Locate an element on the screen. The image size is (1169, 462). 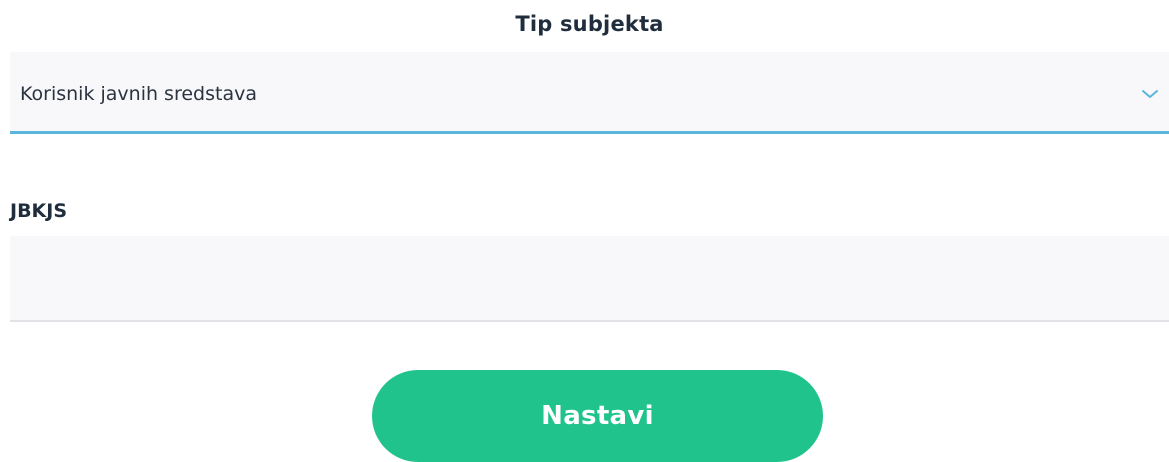
subject-type-title: Tip subjekta is located at coordinates (589, 24).